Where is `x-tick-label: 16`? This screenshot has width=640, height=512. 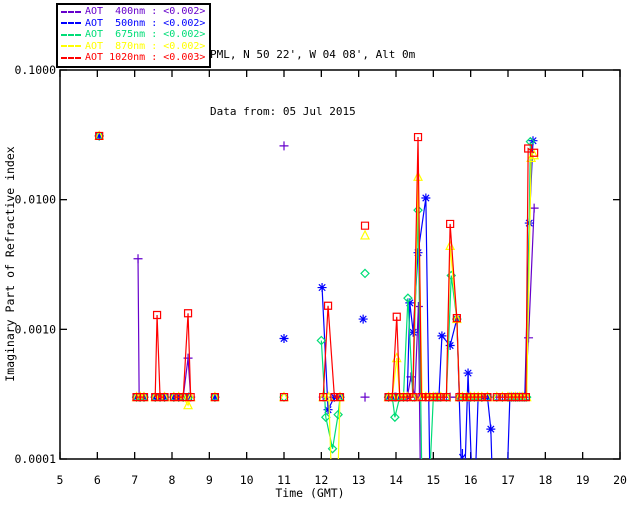 x-tick-label: 16 is located at coordinates (471, 480).